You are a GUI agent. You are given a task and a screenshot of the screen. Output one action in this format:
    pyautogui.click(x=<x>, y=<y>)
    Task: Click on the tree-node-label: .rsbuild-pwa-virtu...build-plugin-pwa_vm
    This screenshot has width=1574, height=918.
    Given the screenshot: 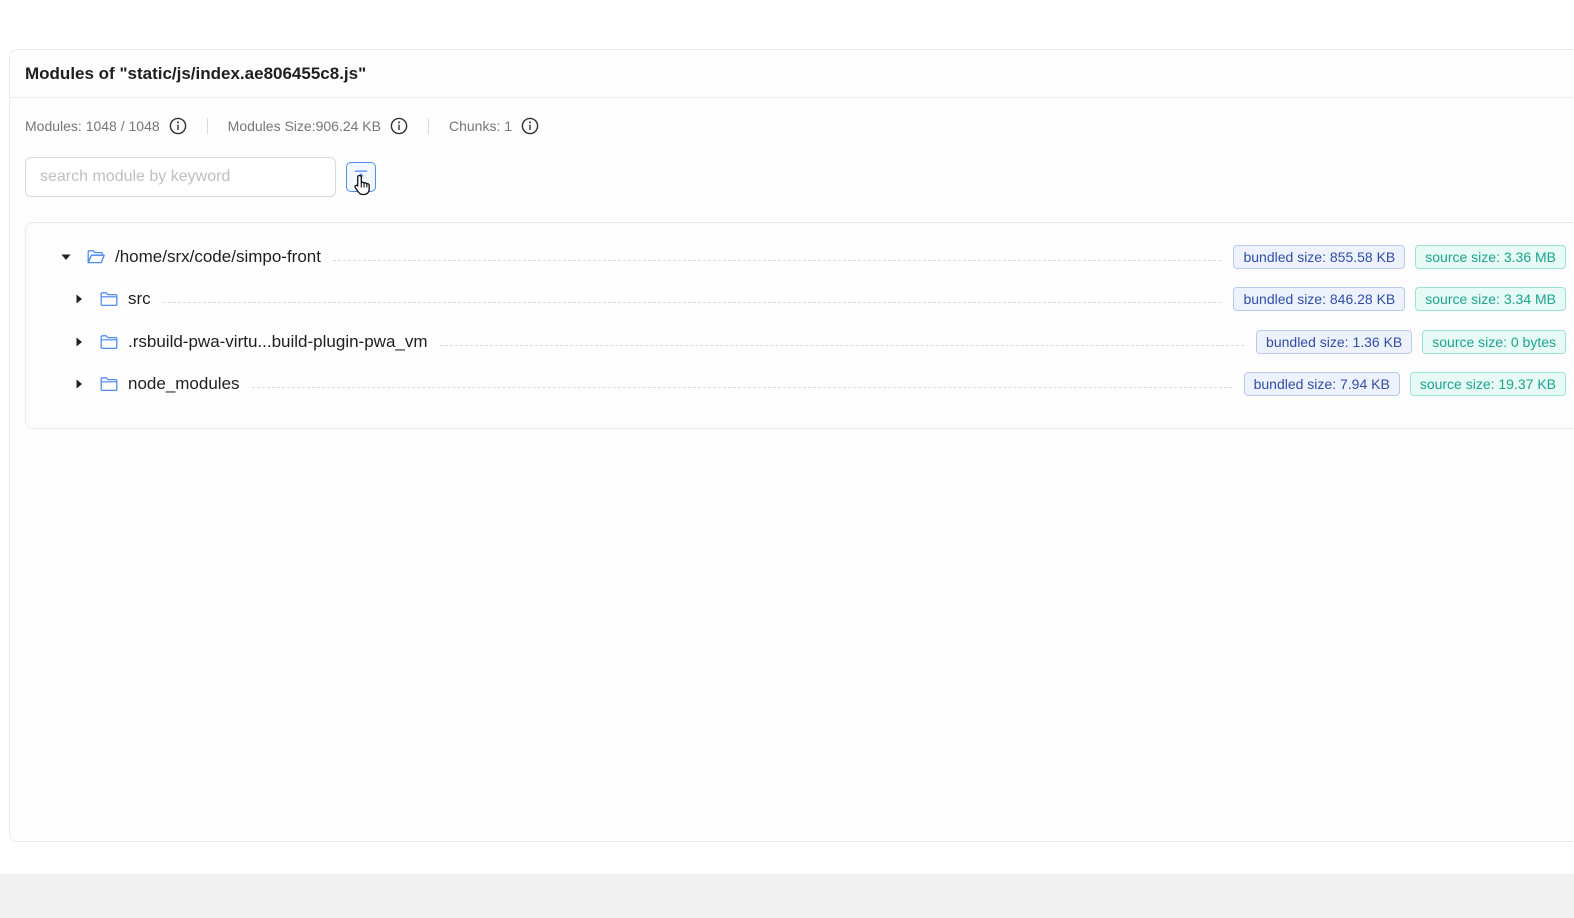 What is the action you would take?
    pyautogui.click(x=278, y=341)
    